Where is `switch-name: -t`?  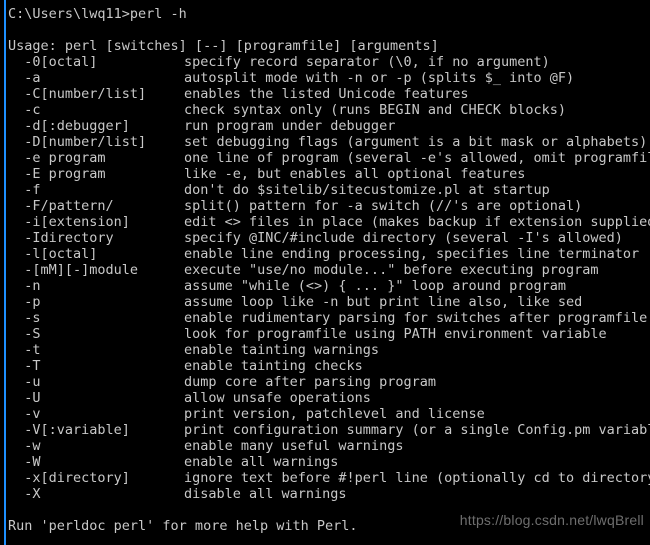
switch-name: -t is located at coordinates (24, 350).